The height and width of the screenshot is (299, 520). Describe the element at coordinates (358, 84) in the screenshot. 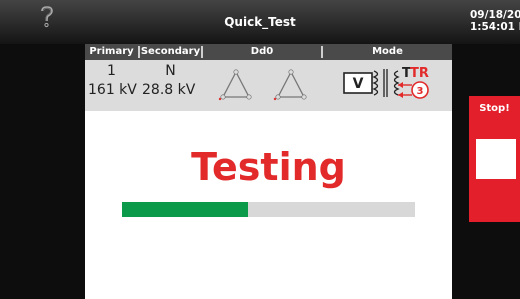

I see `meter-label: V` at that location.